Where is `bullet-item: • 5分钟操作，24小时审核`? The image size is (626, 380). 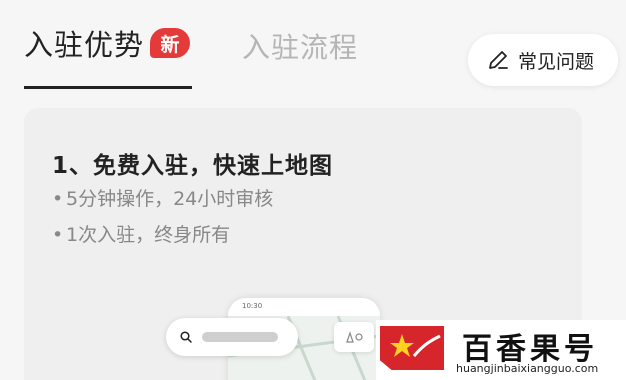
bullet-item: • 5分钟操作，24小时审核 is located at coordinates (162, 197).